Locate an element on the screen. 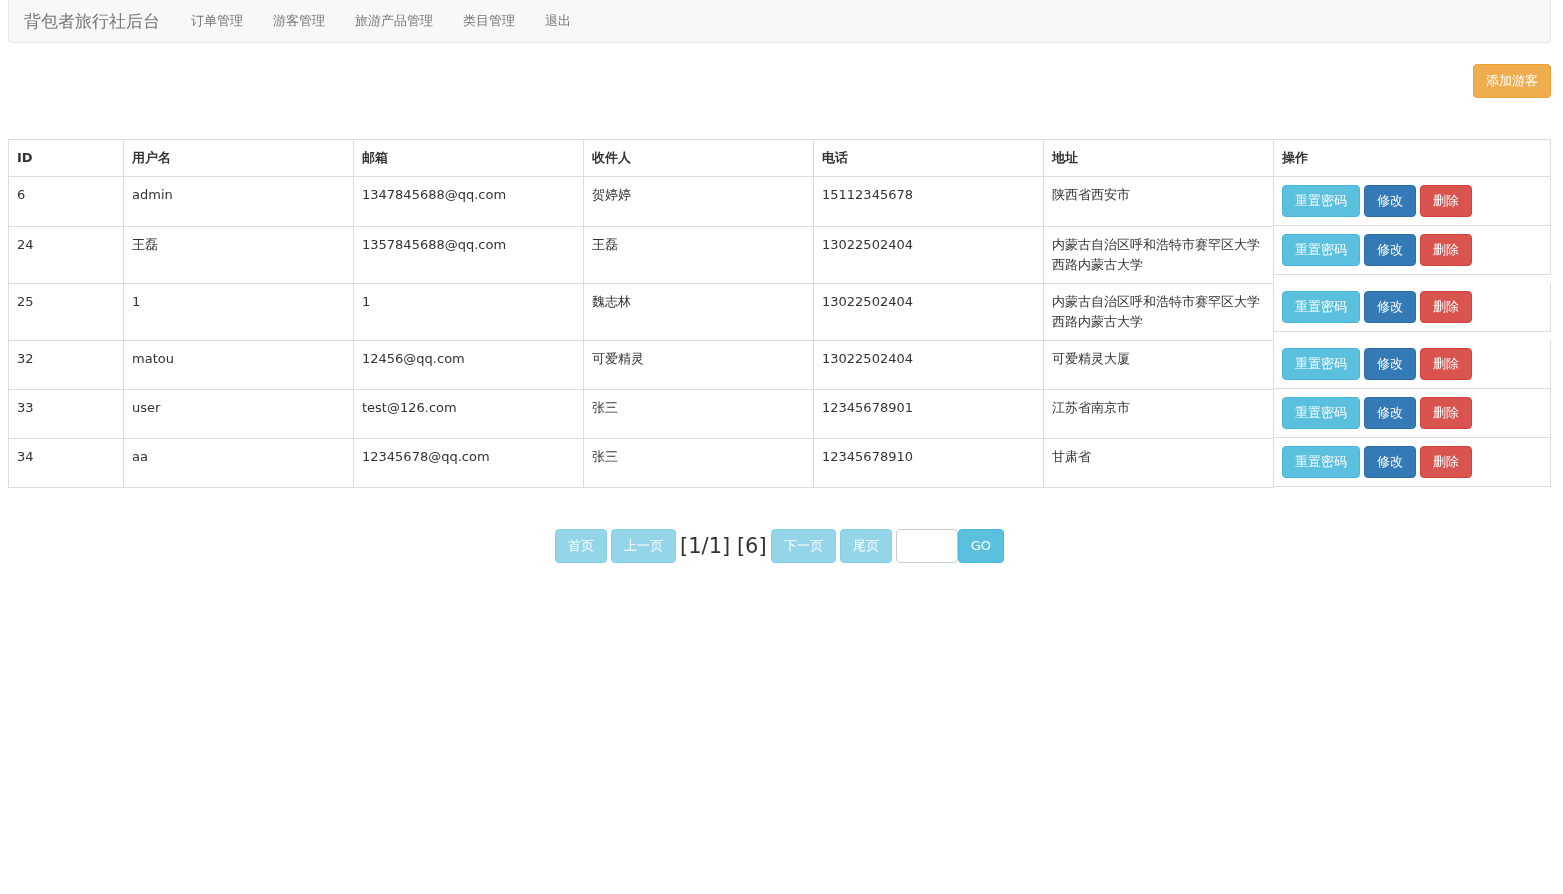 The image size is (1563, 894). nav-link: 订单管理 is located at coordinates (217, 21).